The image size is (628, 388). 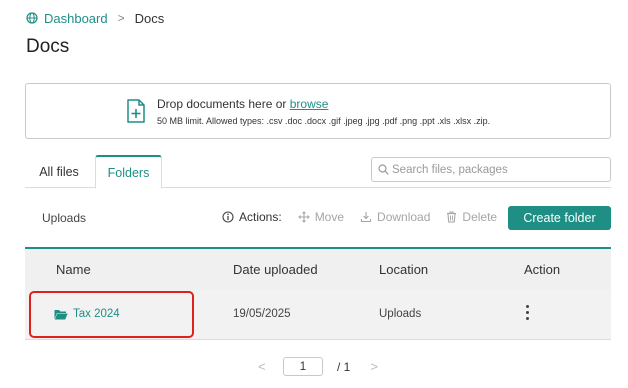 What do you see at coordinates (73, 269) in the screenshot?
I see `column-header-name: Name` at bounding box center [73, 269].